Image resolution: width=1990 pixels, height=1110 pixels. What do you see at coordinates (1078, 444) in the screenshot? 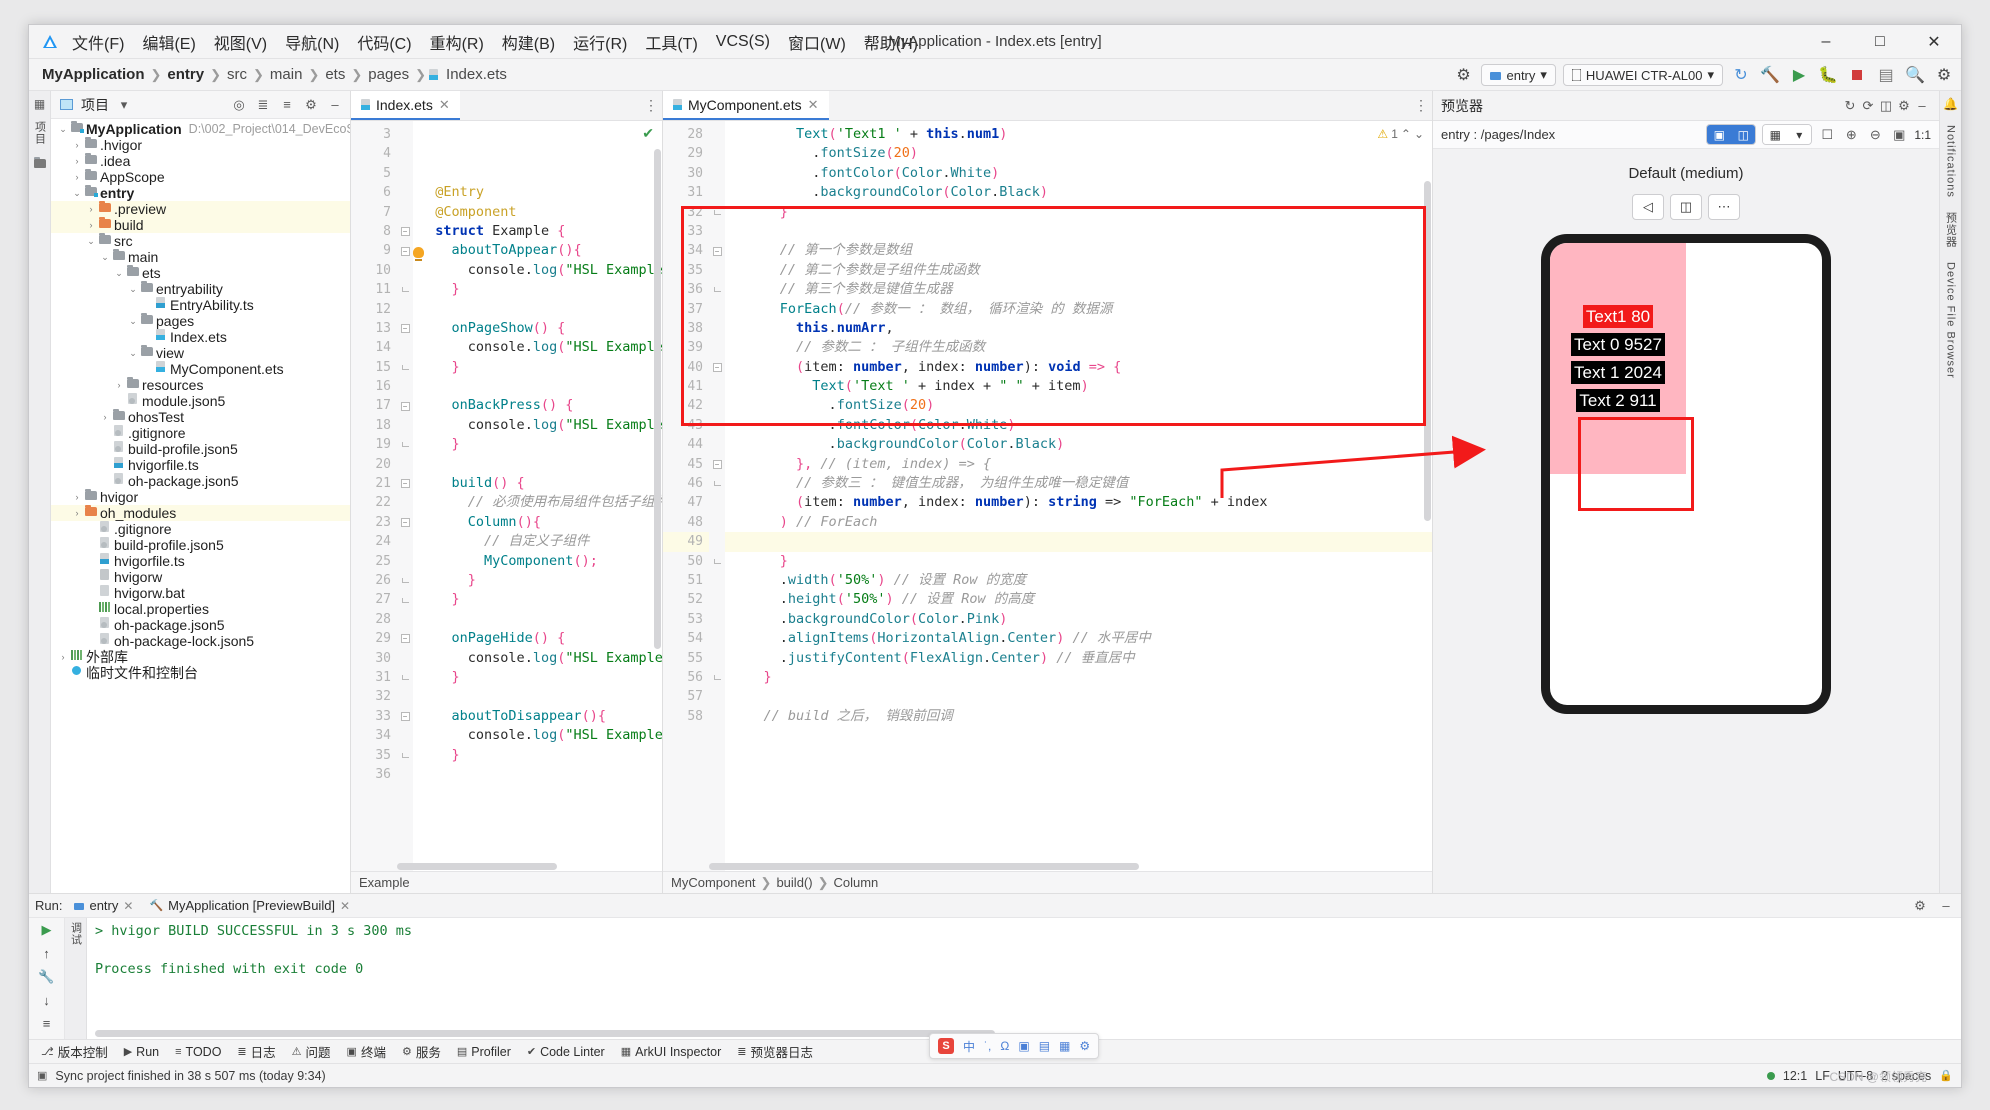
I see `code-line: .backgroundColor(Color.Black)` at bounding box center [1078, 444].